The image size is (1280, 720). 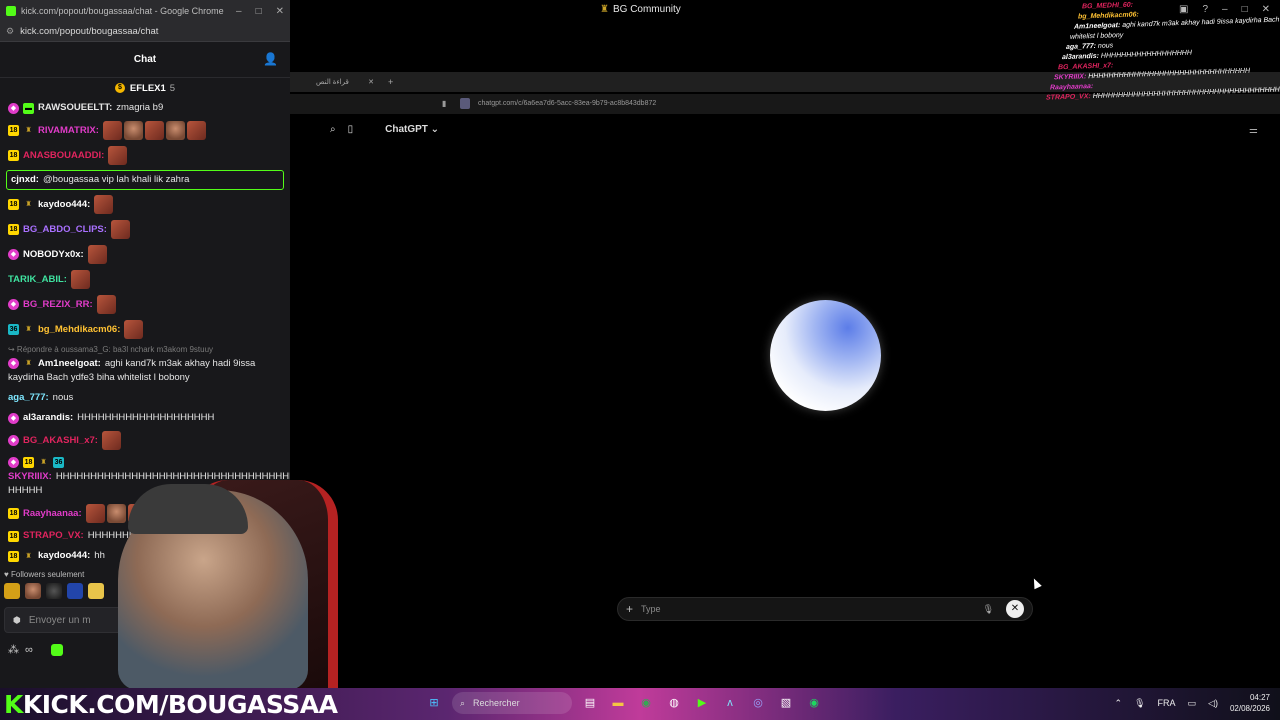 I want to click on windows-start-icon: ⊞, so click(x=434, y=703).